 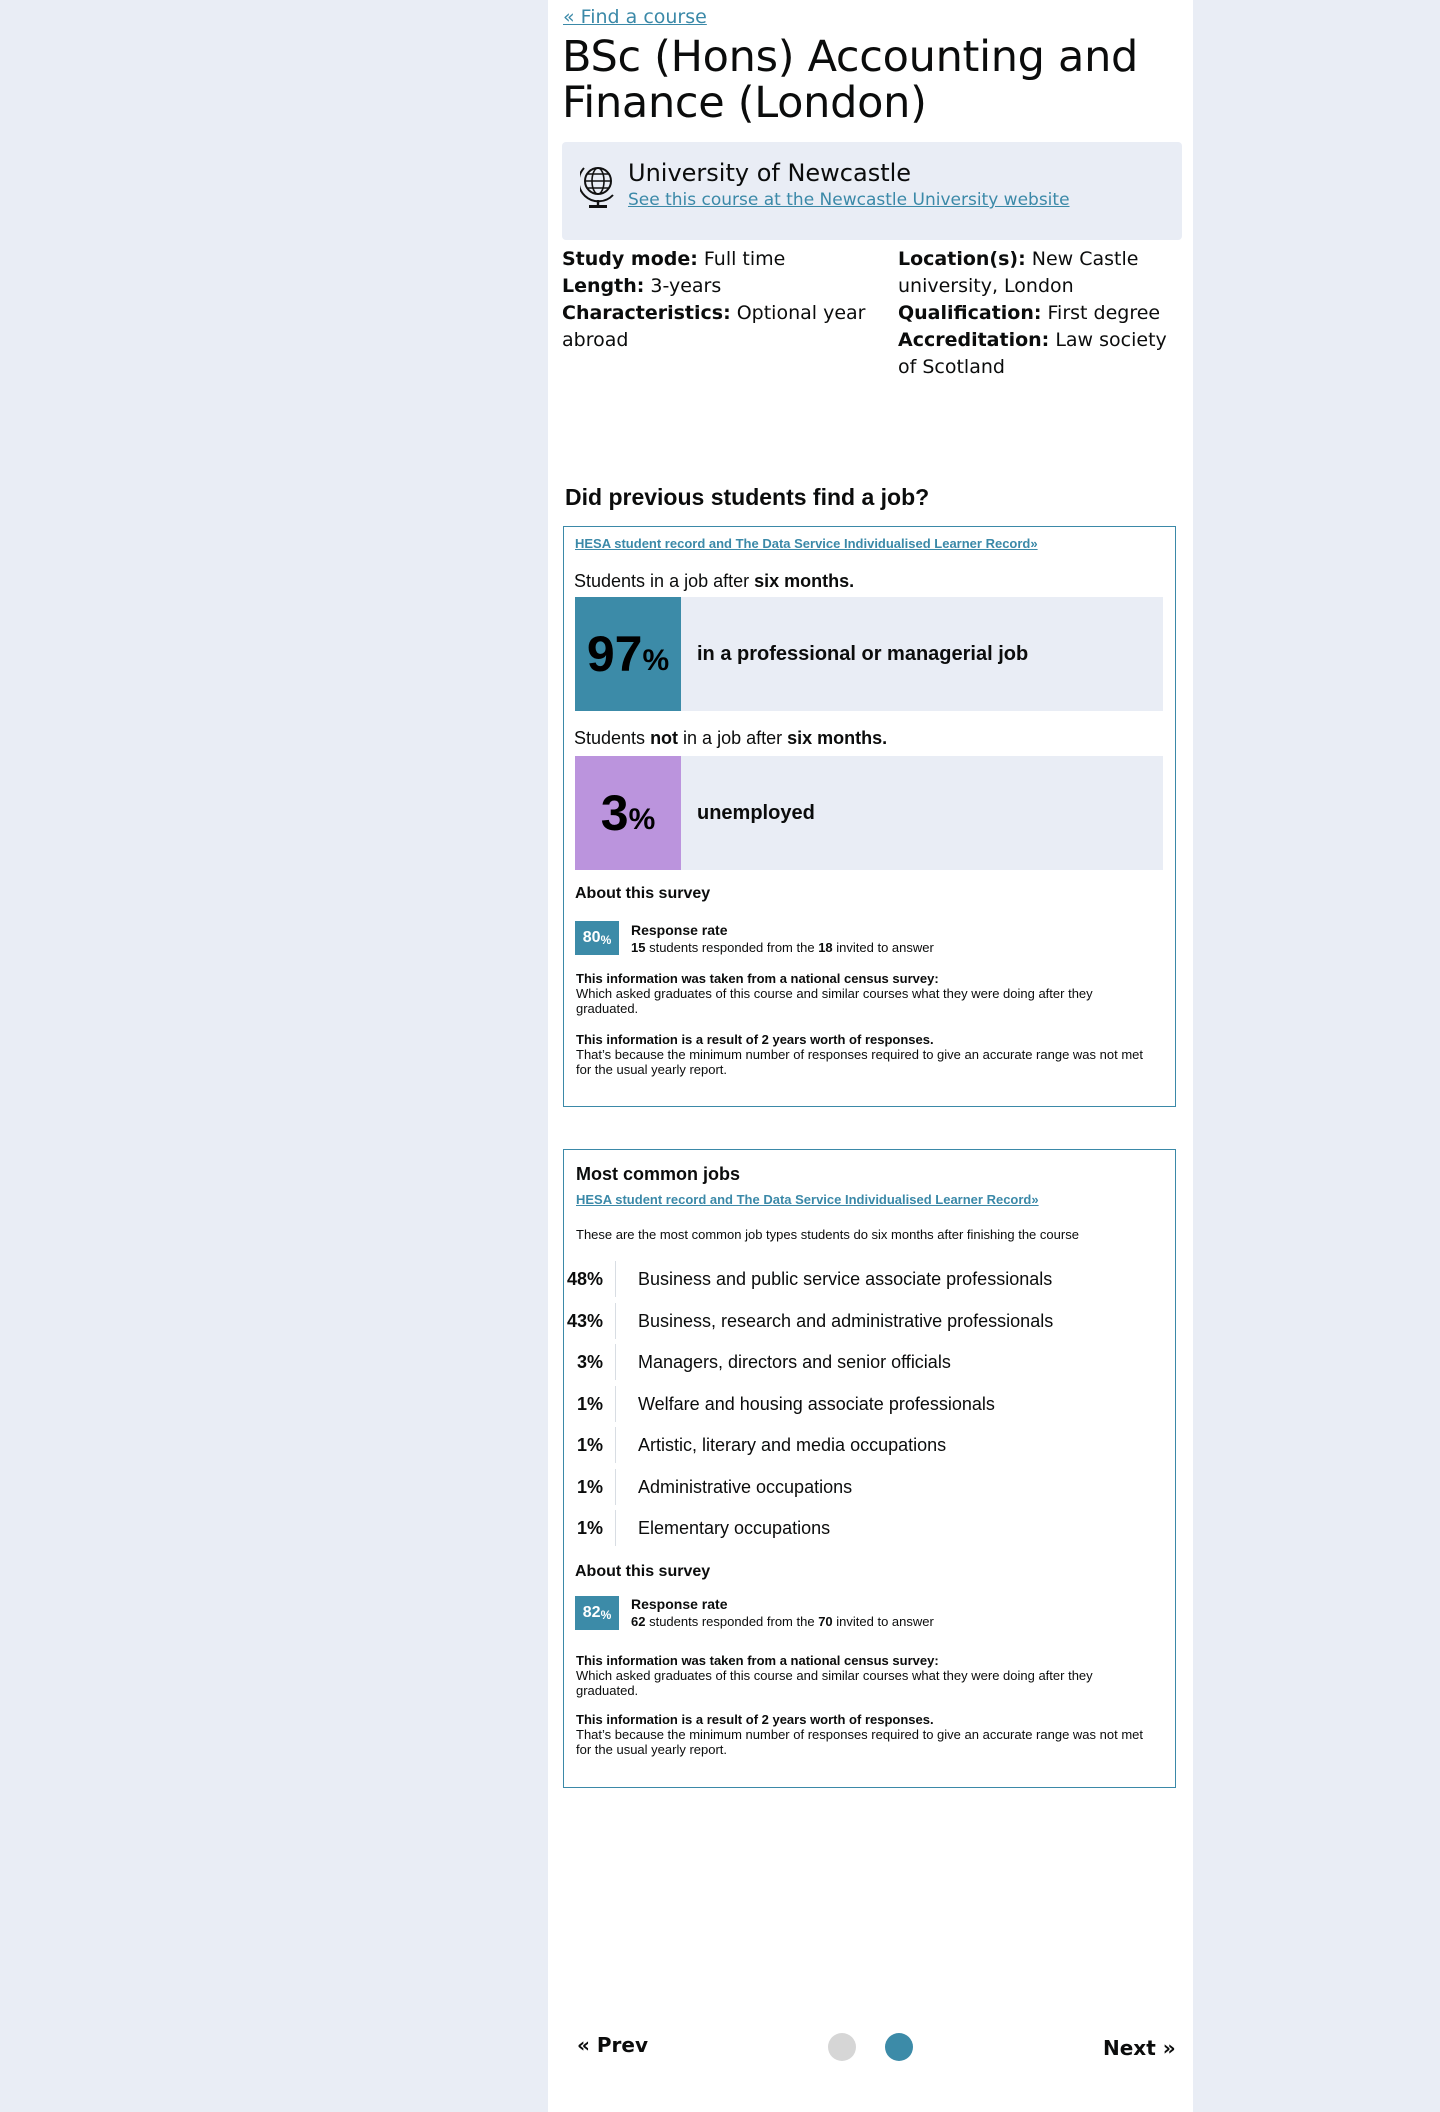 I want to click on fact-value: 3-years, so click(x=686, y=286).